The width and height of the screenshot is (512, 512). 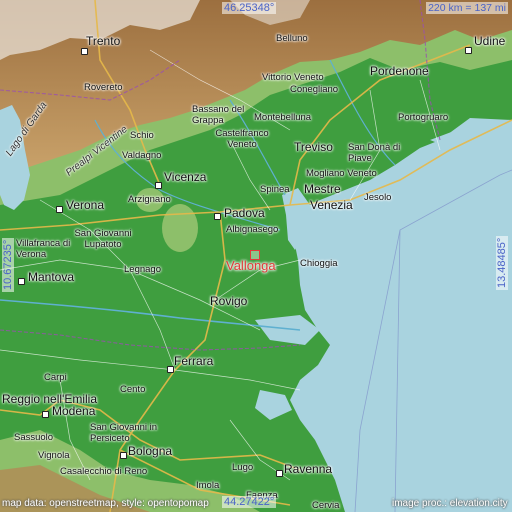 I want to click on label-cervia: Cervia, so click(x=325, y=505).